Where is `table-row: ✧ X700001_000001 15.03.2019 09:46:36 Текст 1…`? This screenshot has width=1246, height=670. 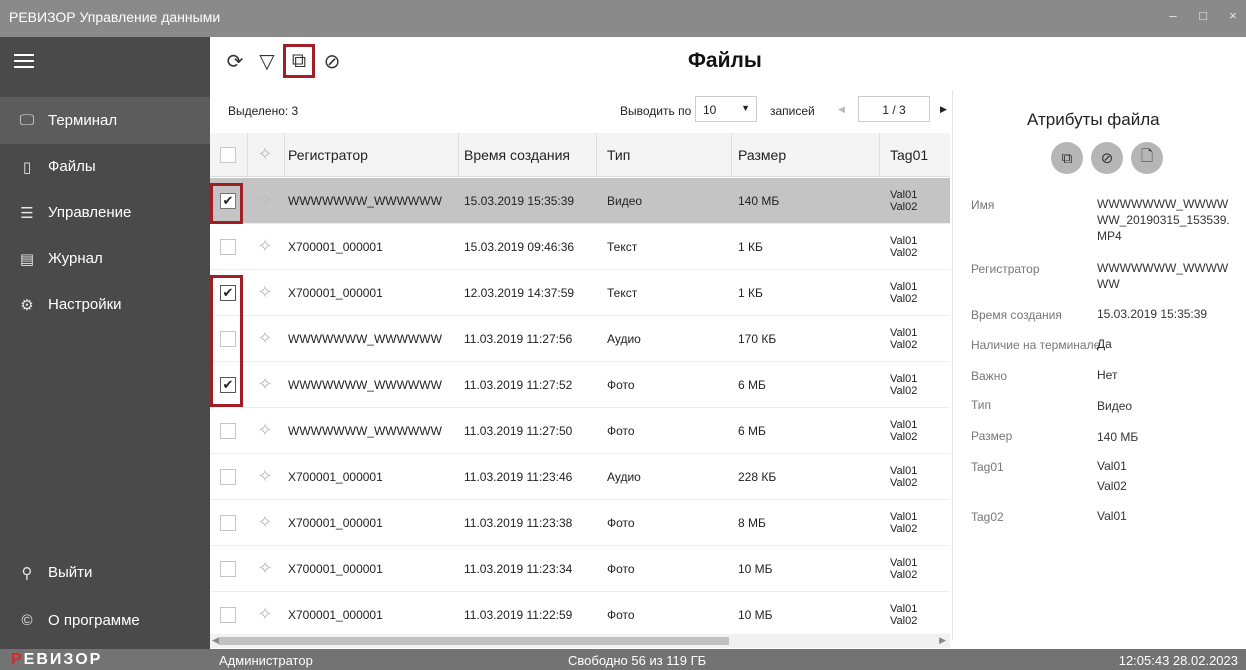
table-row: ✧ X700001_000001 15.03.2019 09:46:36 Текст 1… is located at coordinates (580, 247).